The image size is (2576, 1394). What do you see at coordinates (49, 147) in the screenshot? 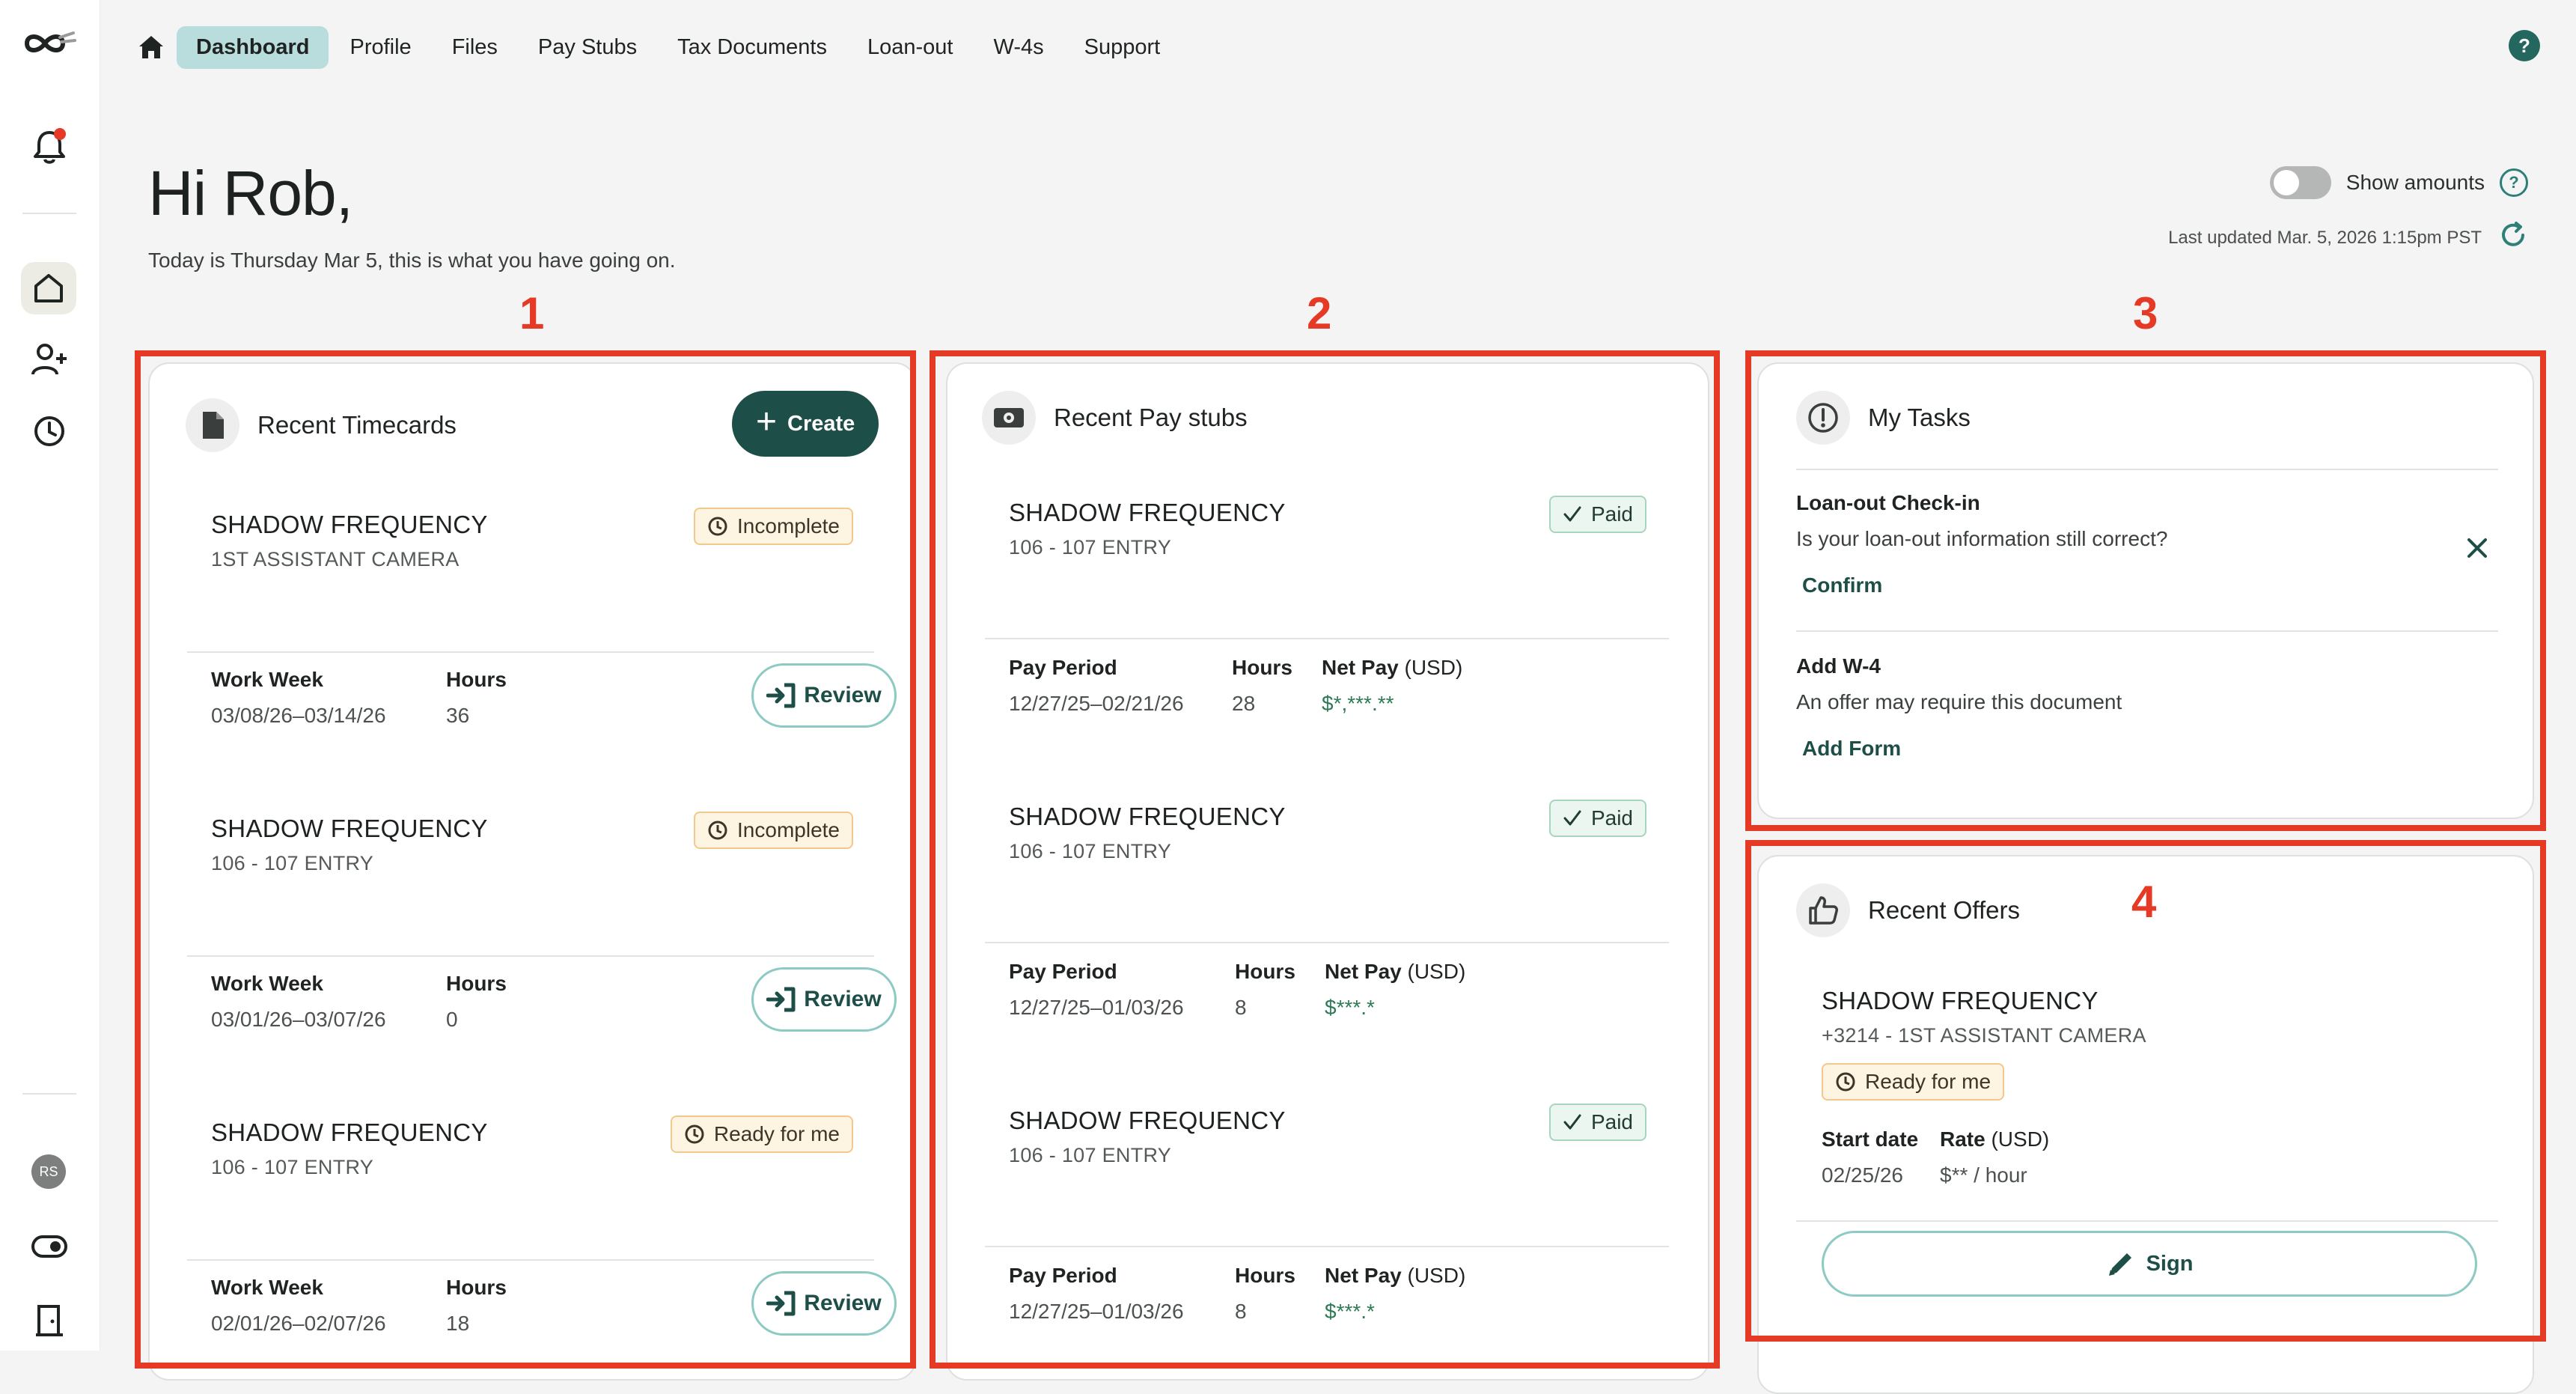
I see `bell-icon` at bounding box center [49, 147].